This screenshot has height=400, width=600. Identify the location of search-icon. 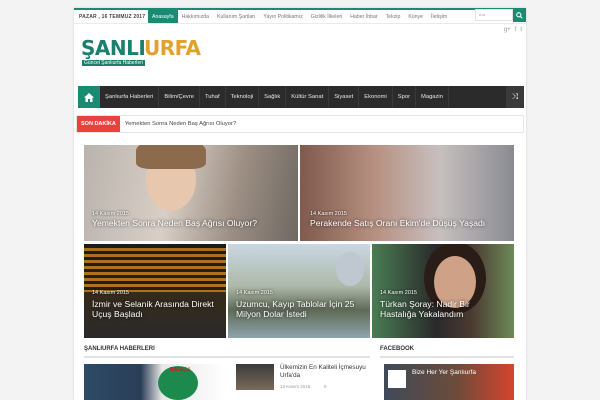
(519, 15).